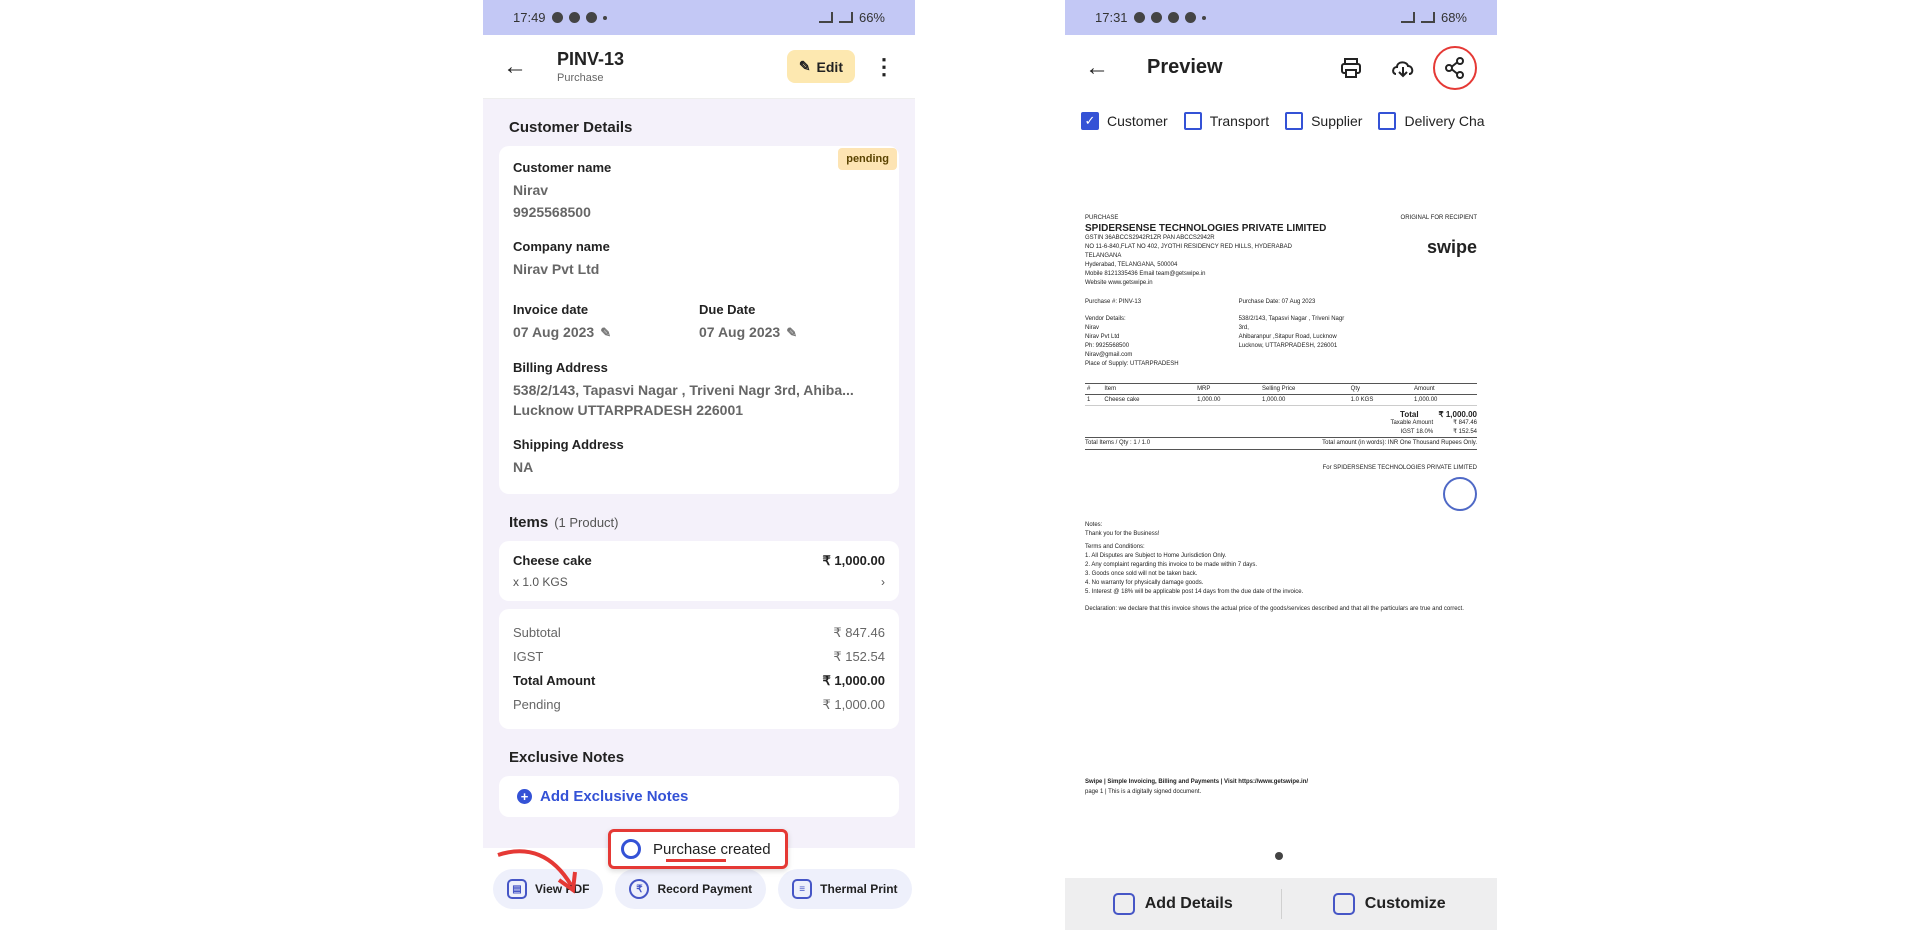 The width and height of the screenshot is (1920, 930). Describe the element at coordinates (1455, 67) in the screenshot. I see `share-icon` at that location.